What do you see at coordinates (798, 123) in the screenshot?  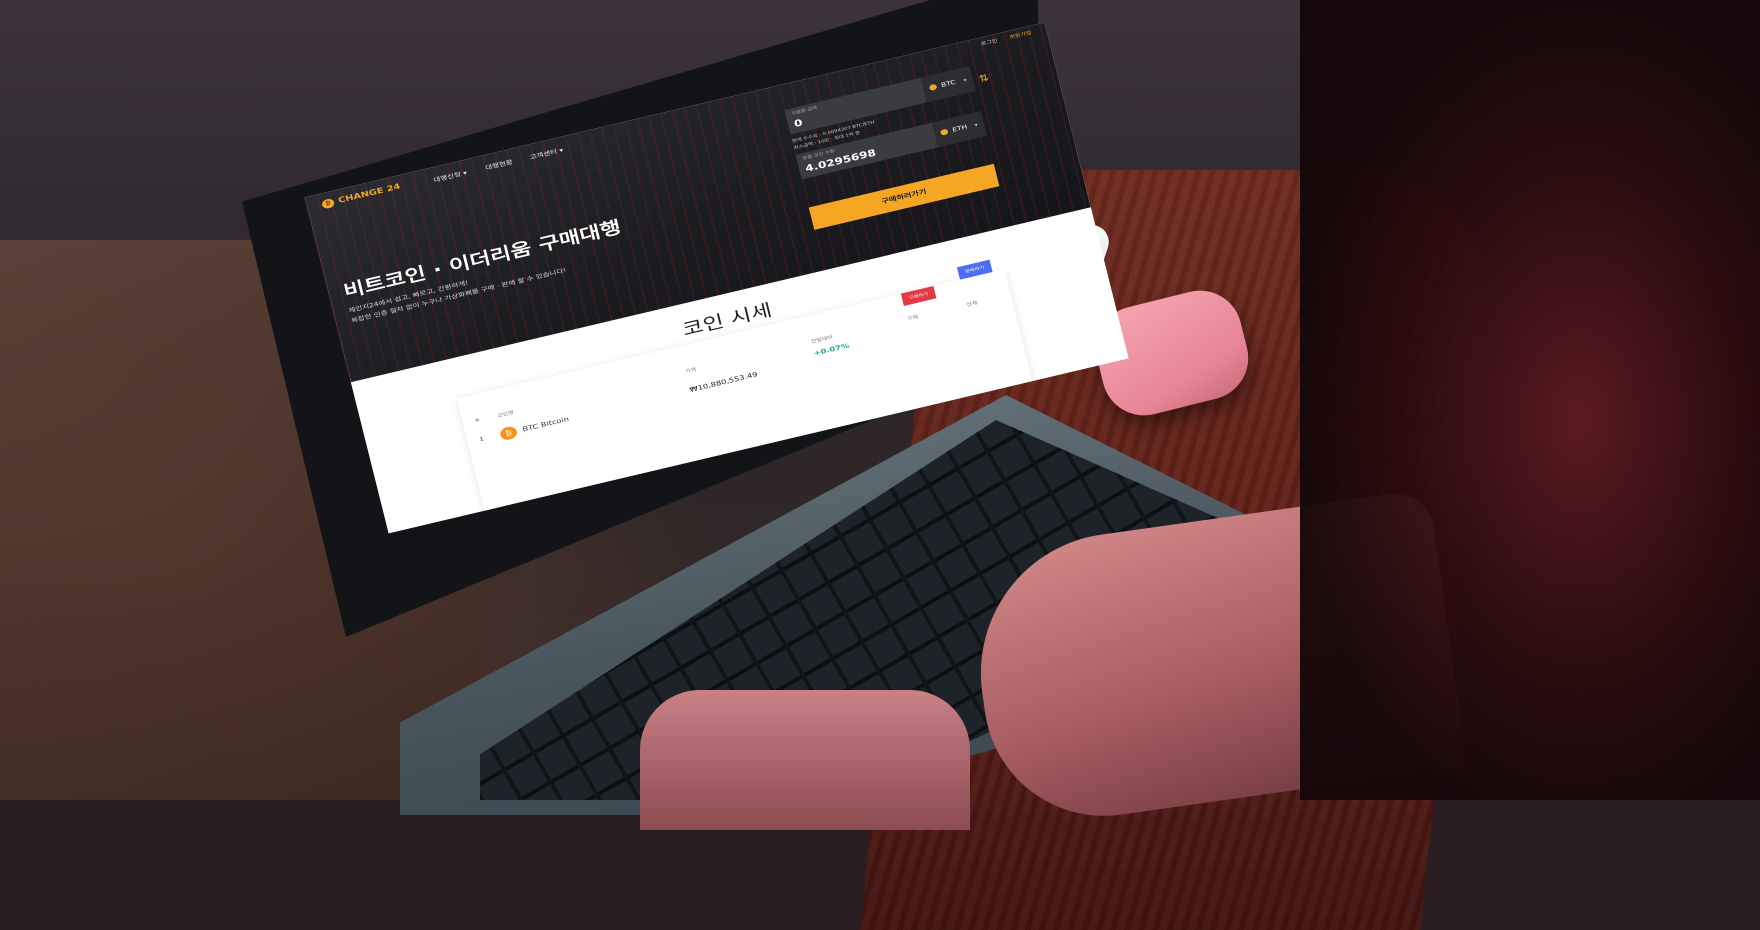 I see `field-value: 0` at bounding box center [798, 123].